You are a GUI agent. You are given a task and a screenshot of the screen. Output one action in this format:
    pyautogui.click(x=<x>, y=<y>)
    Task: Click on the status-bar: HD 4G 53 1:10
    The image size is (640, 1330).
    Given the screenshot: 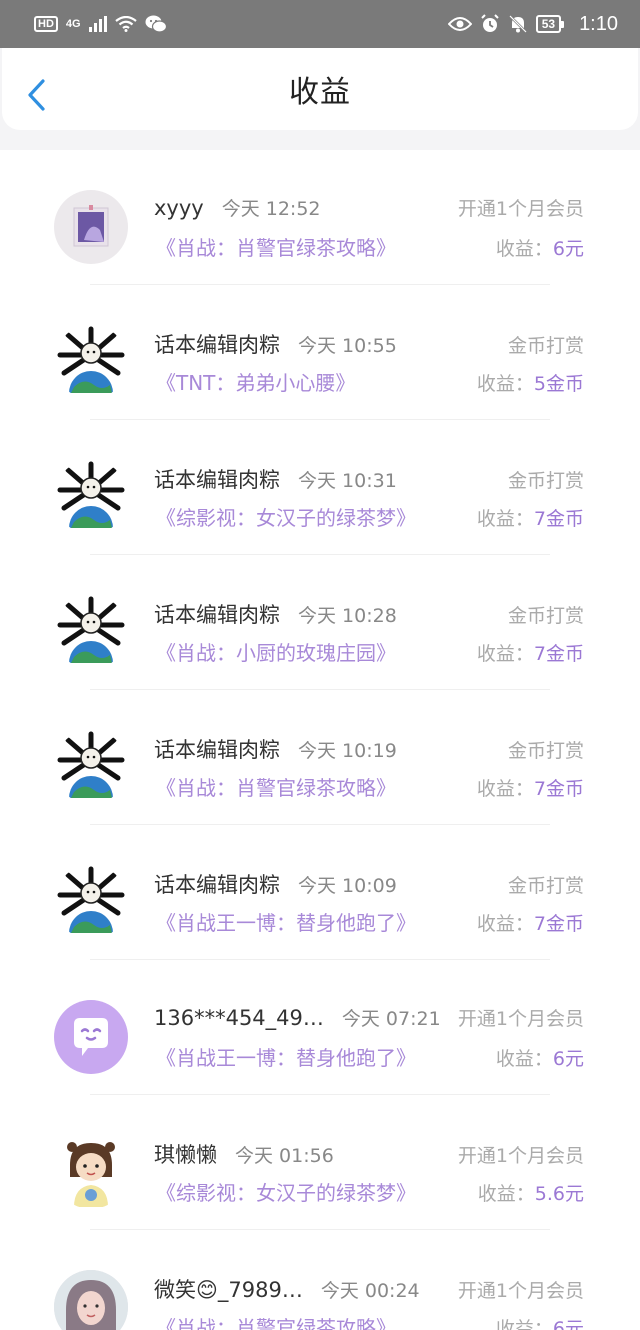 What is the action you would take?
    pyautogui.click(x=320, y=24)
    